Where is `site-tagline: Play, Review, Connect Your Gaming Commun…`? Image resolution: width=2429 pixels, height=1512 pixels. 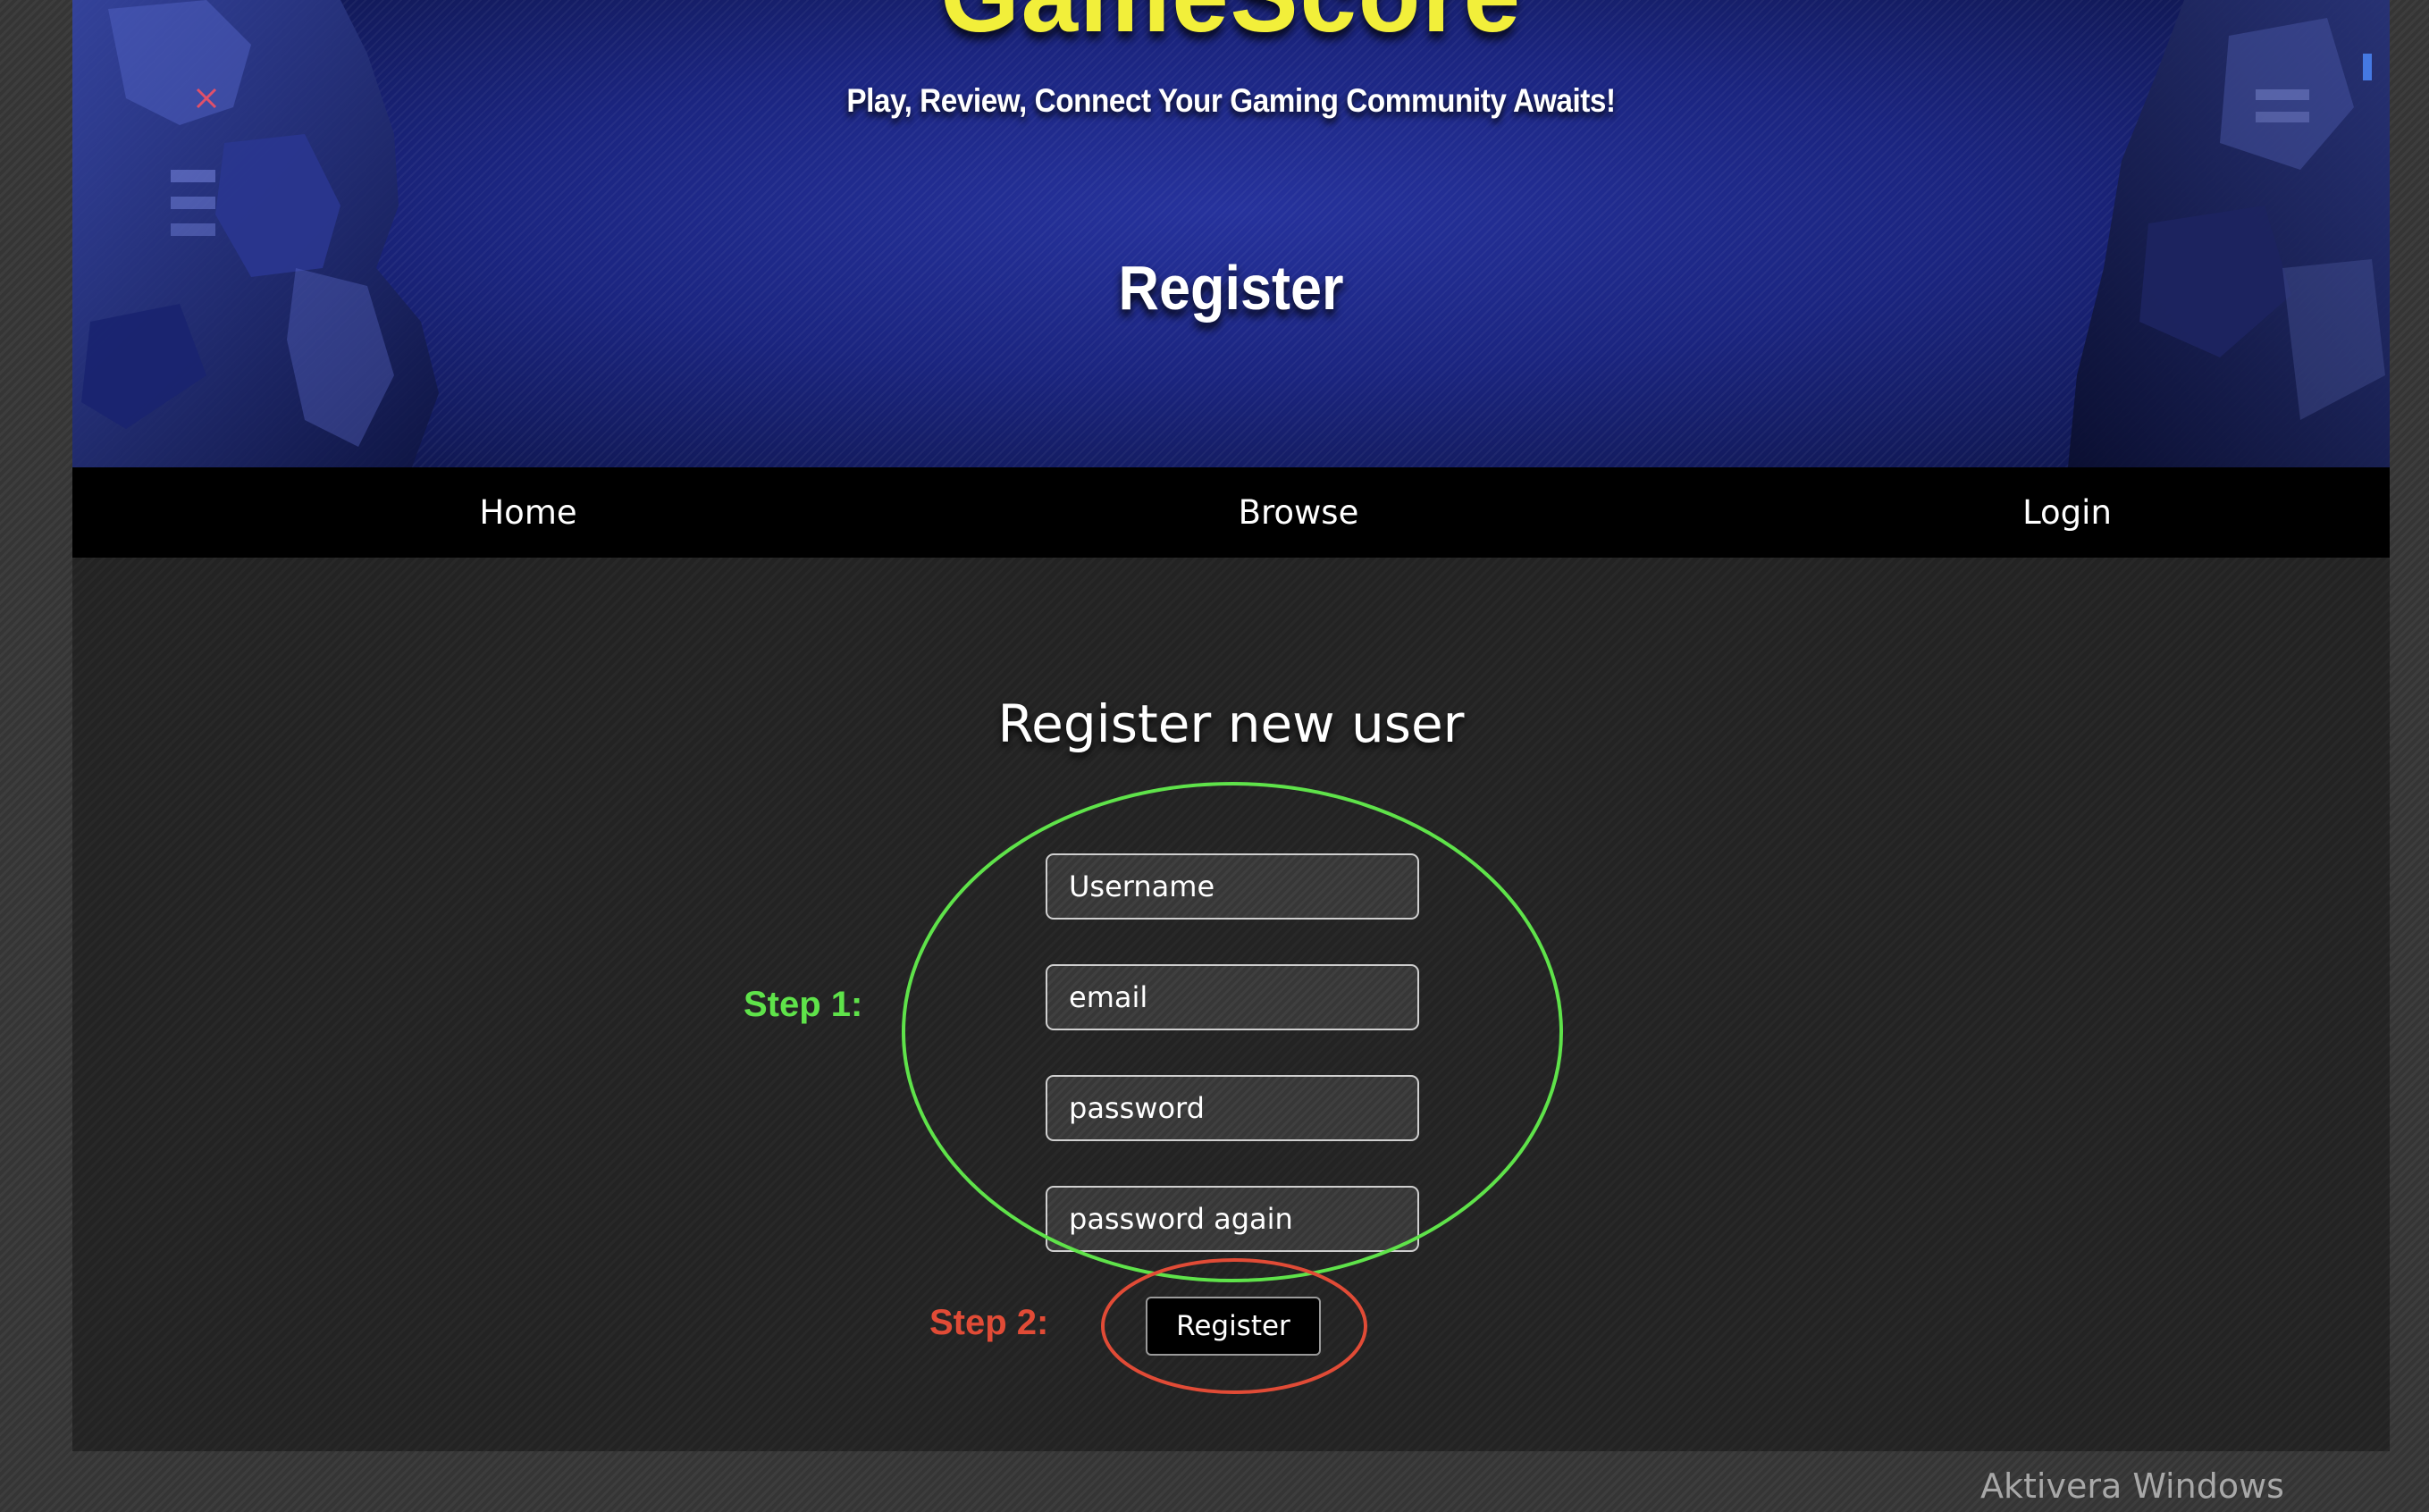 site-tagline: Play, Review, Connect Your Gaming Commun… is located at coordinates (1231, 100).